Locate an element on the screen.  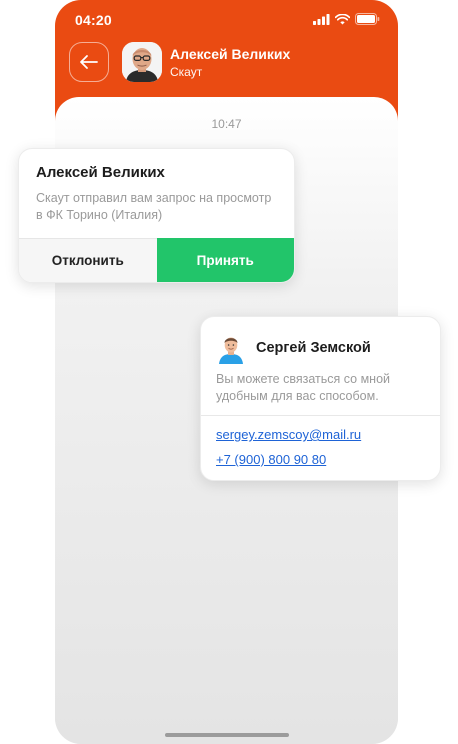
time-separator: 10:47 is located at coordinates (226, 124).